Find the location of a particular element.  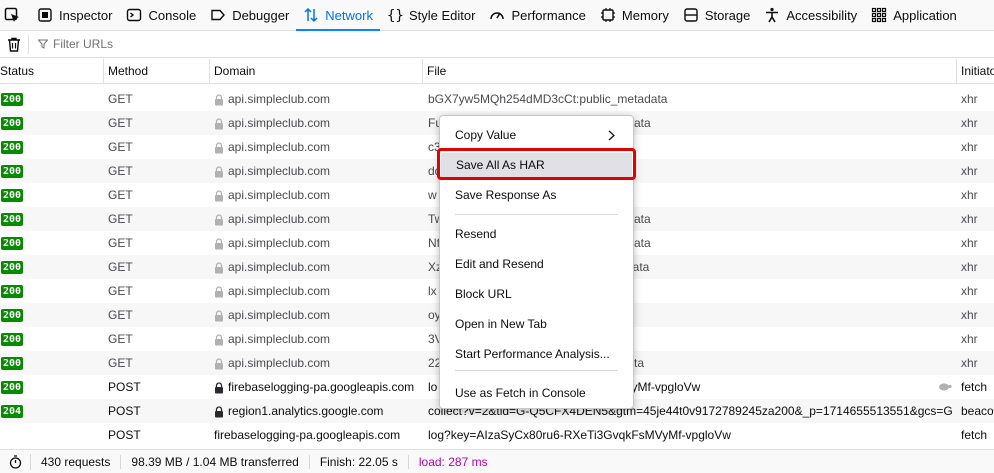

menu-item-use-as-fetch-in-console: Use as Fetch in Console is located at coordinates (536, 393).